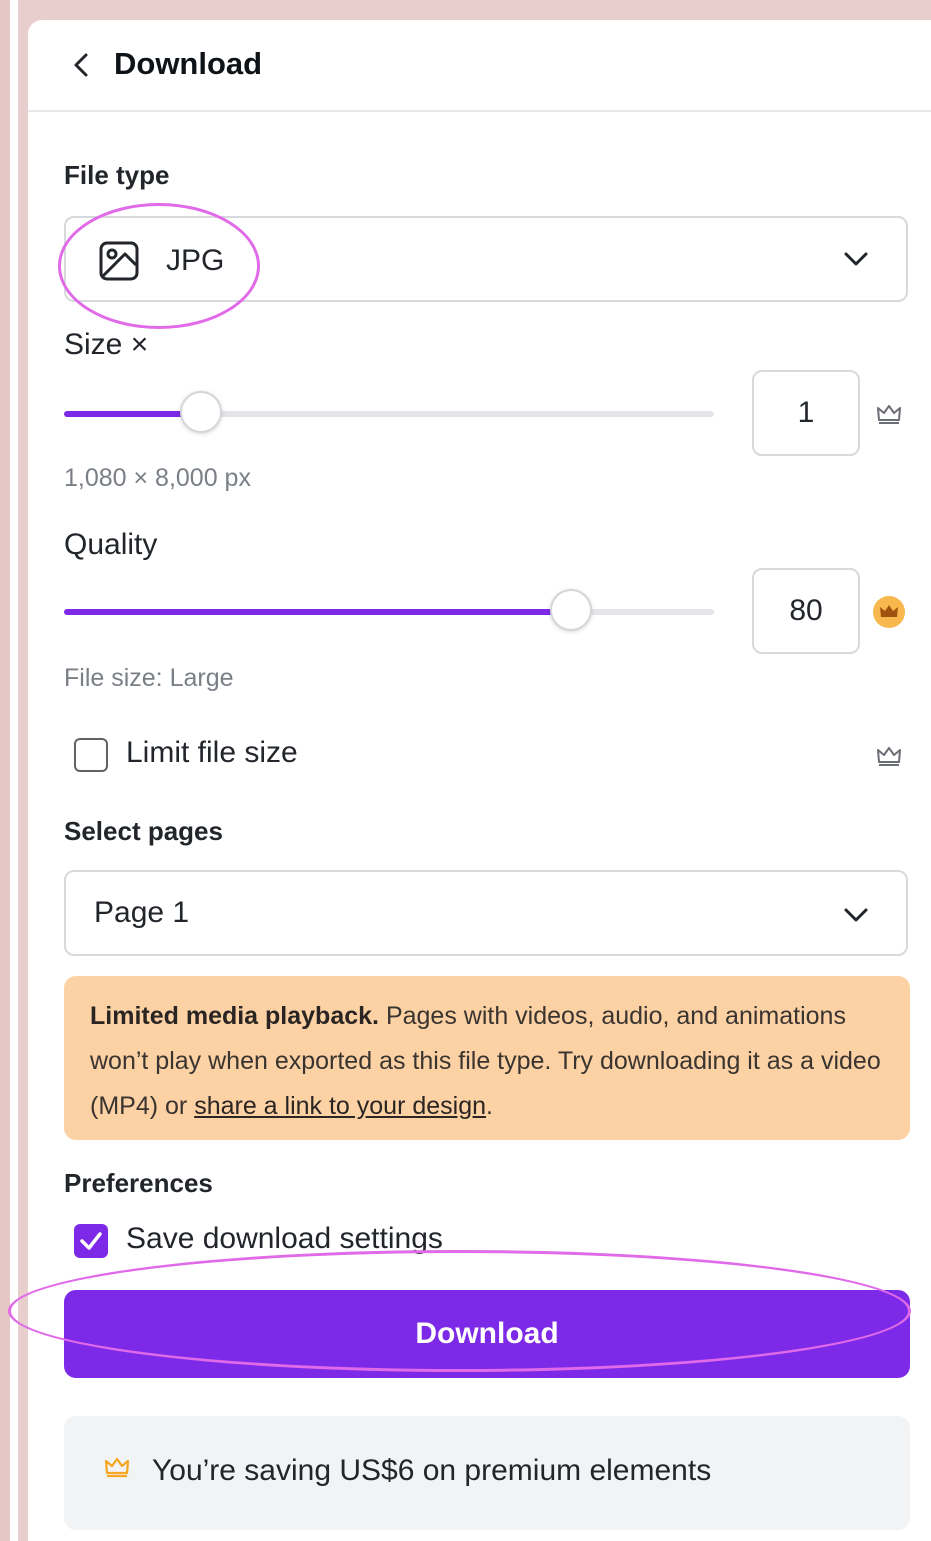 Image resolution: width=931 pixels, height=1541 pixels. I want to click on select-pages-value: Page 1, so click(142, 912).